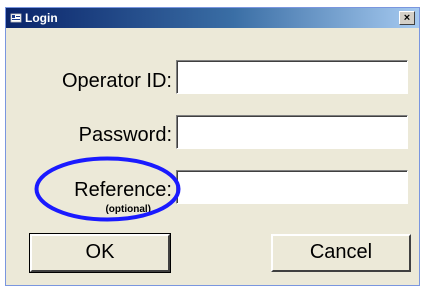 Image resolution: width=428 pixels, height=293 pixels. Describe the element at coordinates (116, 81) in the screenshot. I see `operator-id-label: Operator ID:` at that location.